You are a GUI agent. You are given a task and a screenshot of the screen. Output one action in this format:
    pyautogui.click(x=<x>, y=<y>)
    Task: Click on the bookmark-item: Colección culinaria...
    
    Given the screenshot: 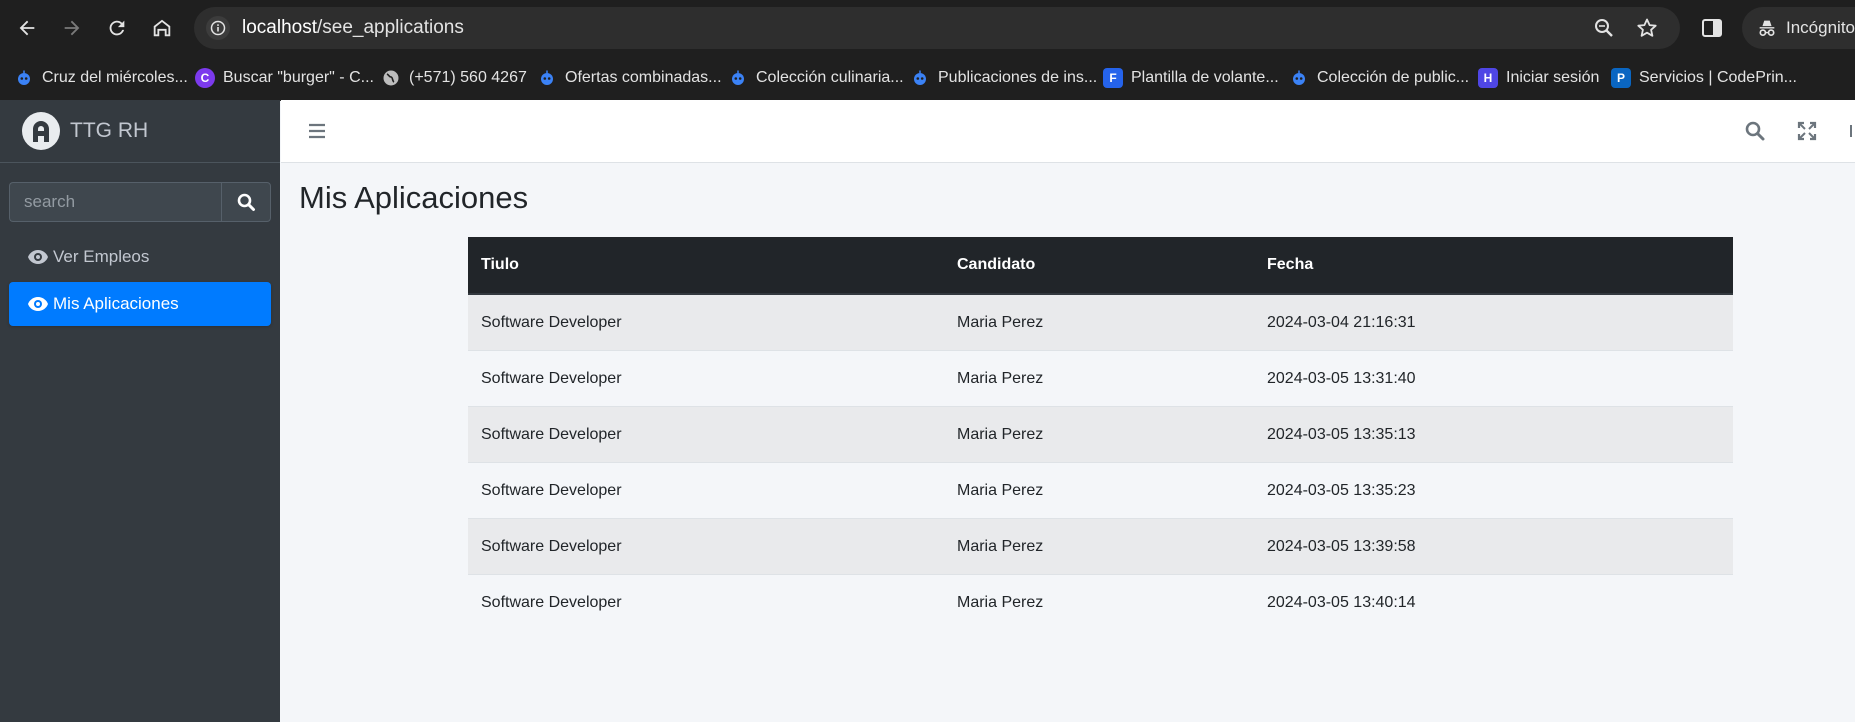 What is the action you would take?
    pyautogui.click(x=816, y=78)
    